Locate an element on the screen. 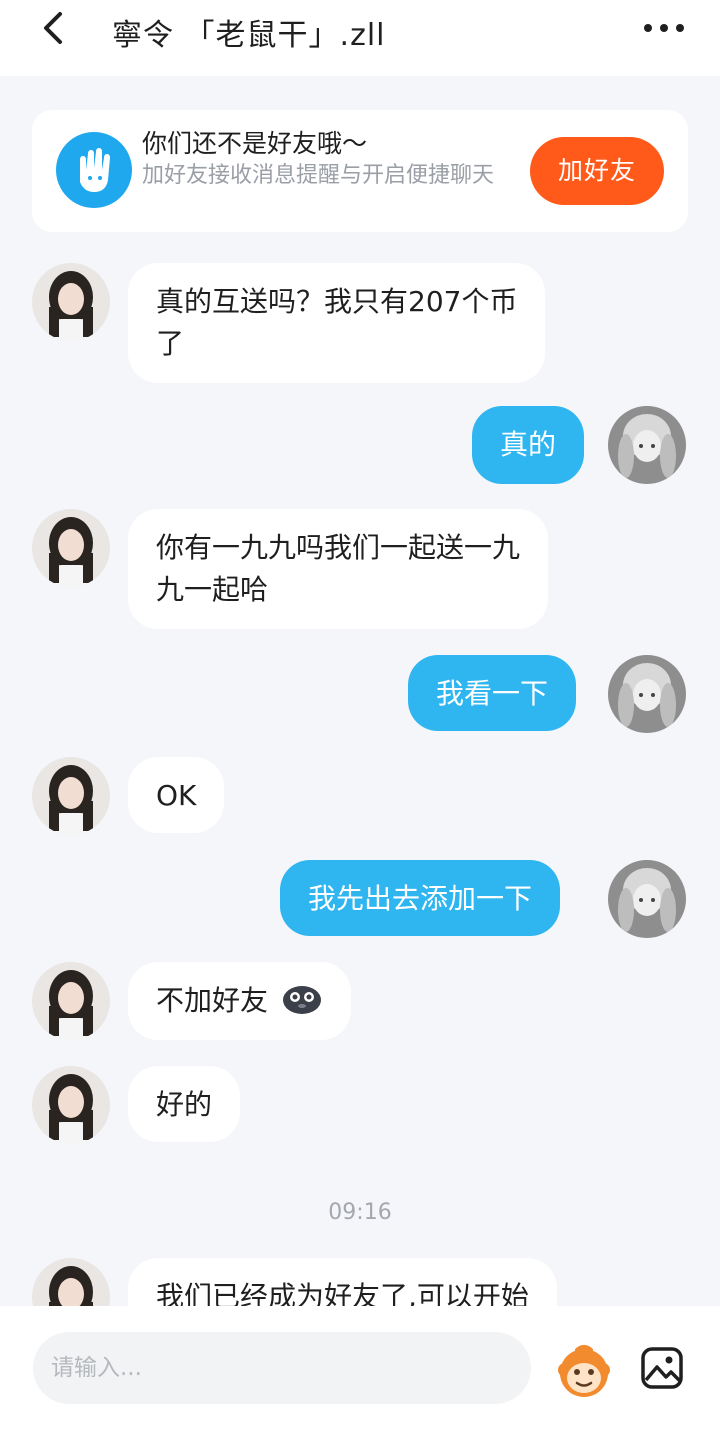 The image size is (720, 1432). image-button is located at coordinates (662, 1368).